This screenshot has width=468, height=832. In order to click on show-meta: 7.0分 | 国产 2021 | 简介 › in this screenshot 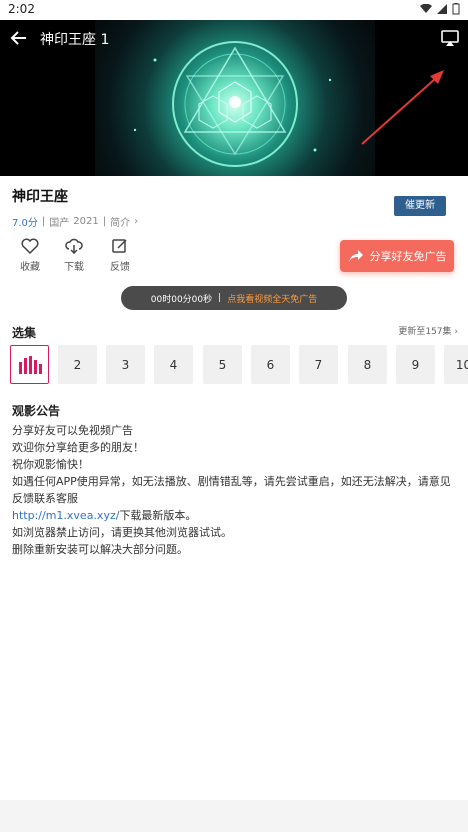, I will do `click(234, 221)`.